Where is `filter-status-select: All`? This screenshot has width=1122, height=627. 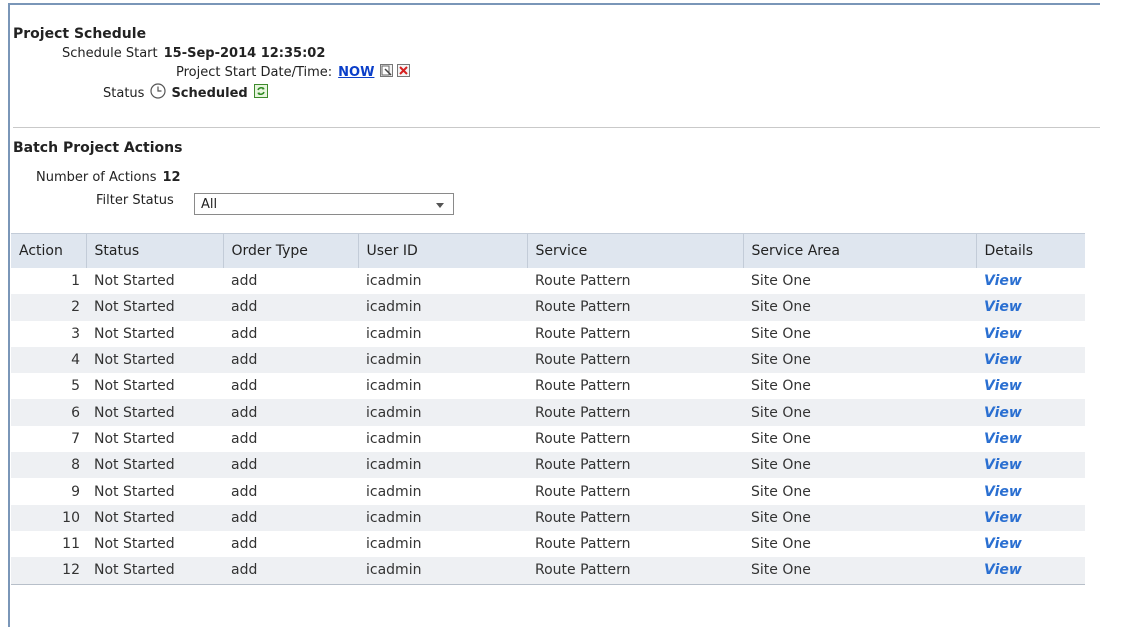 filter-status-select: All is located at coordinates (324, 204).